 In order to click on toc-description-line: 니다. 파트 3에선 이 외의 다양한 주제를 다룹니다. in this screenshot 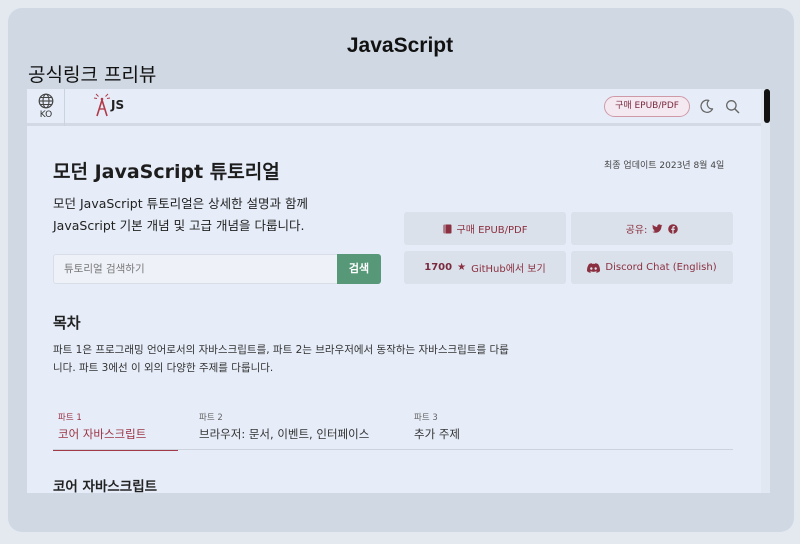, I will do `click(163, 368)`.